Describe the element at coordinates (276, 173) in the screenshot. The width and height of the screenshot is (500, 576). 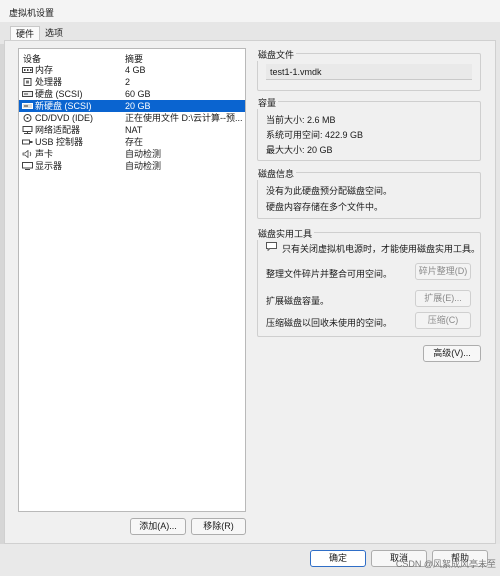
I see `disk-info-title: 磁盘信息` at that location.